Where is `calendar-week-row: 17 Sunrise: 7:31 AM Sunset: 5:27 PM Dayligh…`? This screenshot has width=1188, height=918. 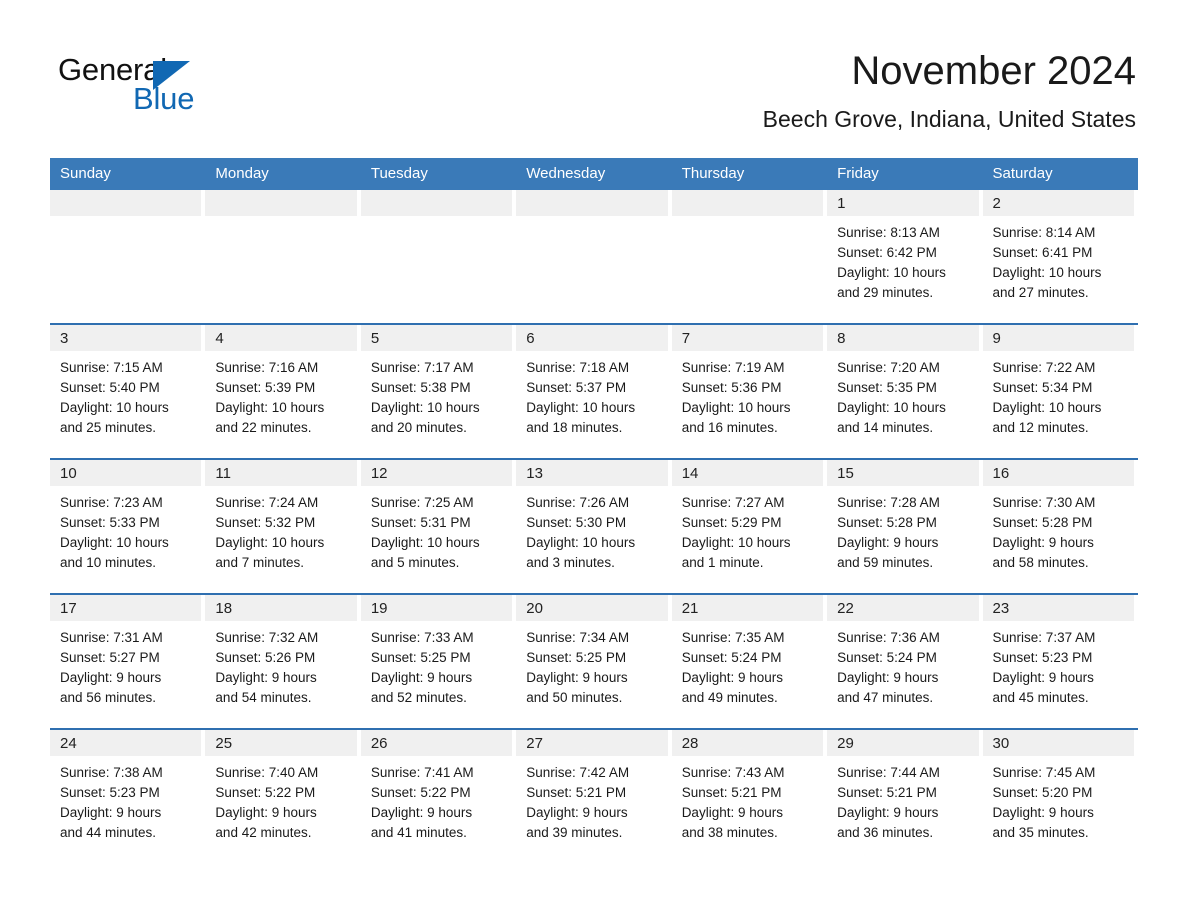
calendar-week-row: 17 Sunrise: 7:31 AM Sunset: 5:27 PM Dayligh… is located at coordinates (594, 661).